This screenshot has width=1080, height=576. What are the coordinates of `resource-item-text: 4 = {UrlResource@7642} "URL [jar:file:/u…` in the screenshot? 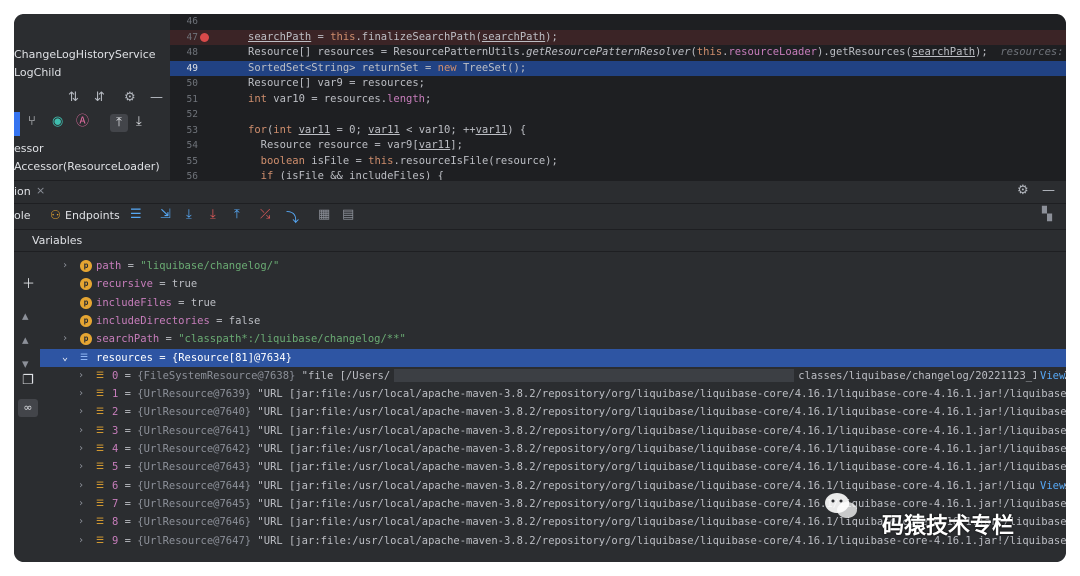 It's located at (589, 449).